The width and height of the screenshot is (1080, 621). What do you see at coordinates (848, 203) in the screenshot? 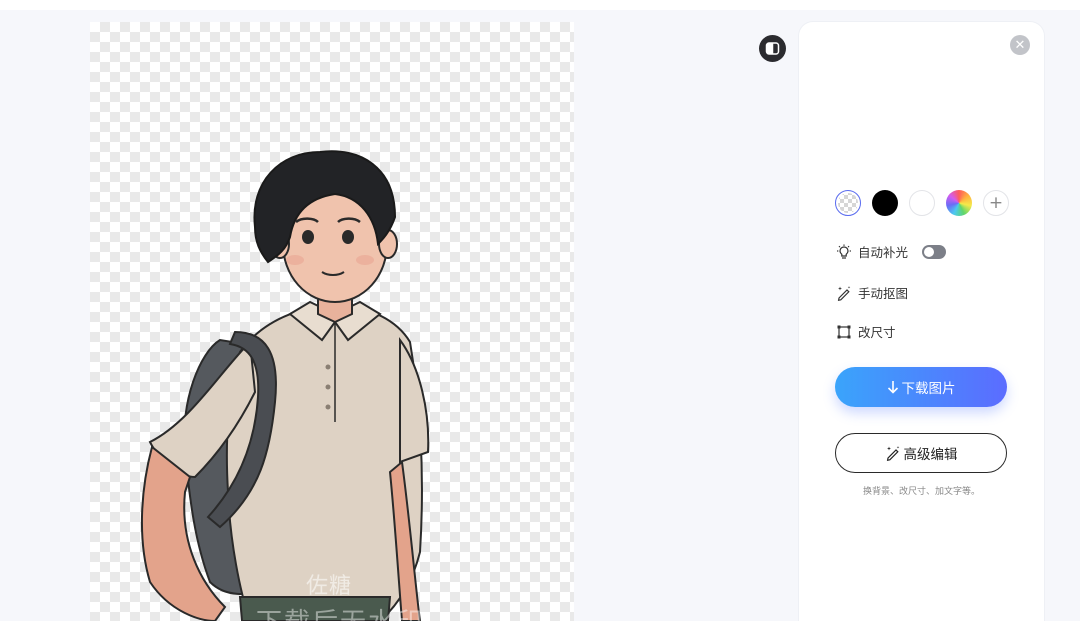
I see `swatch-transparent` at bounding box center [848, 203].